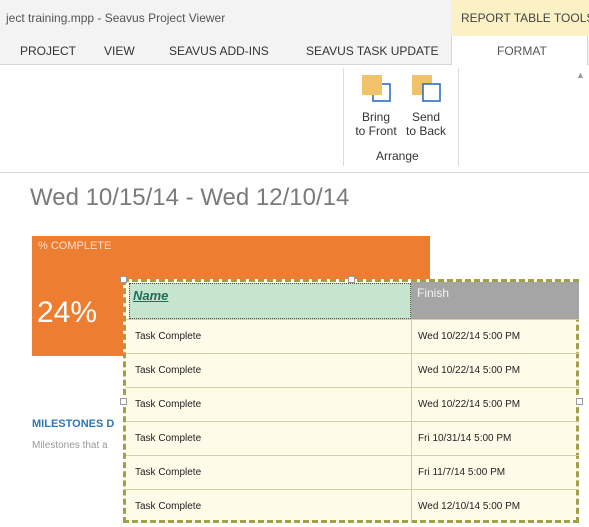 The image size is (589, 527). What do you see at coordinates (397, 156) in the screenshot?
I see `arrange-group-label: Arrange` at bounding box center [397, 156].